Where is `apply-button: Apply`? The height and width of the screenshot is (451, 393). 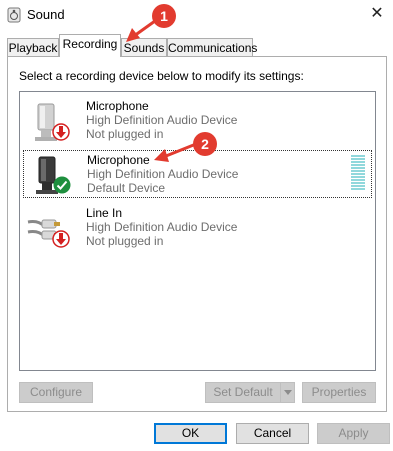 apply-button: Apply is located at coordinates (353, 433).